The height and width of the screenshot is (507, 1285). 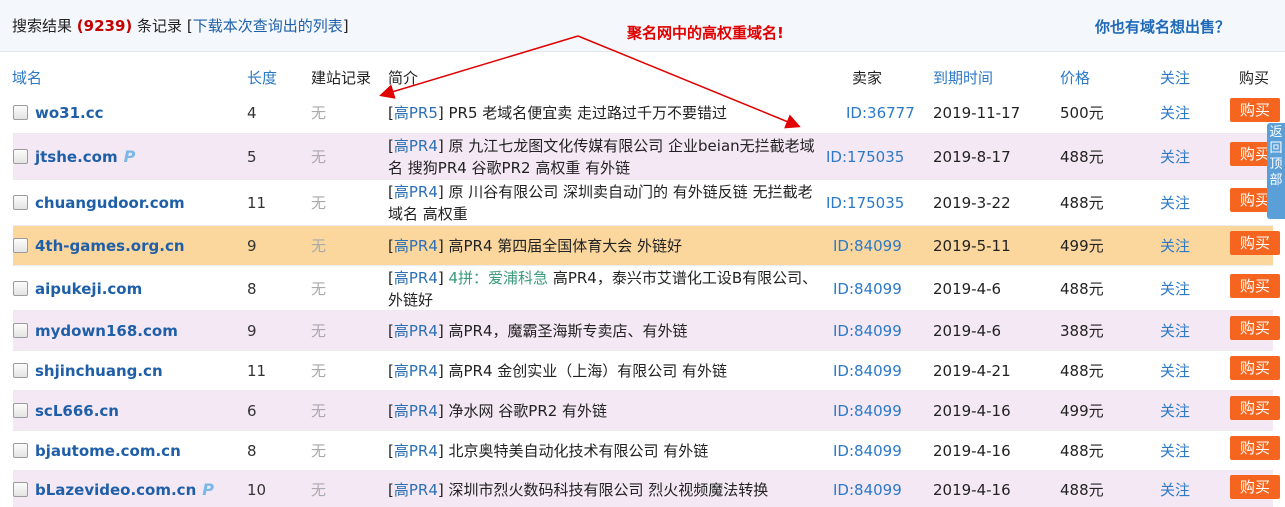 I want to click on domain-link: bLazevideo.com.cn P, so click(x=124, y=490).